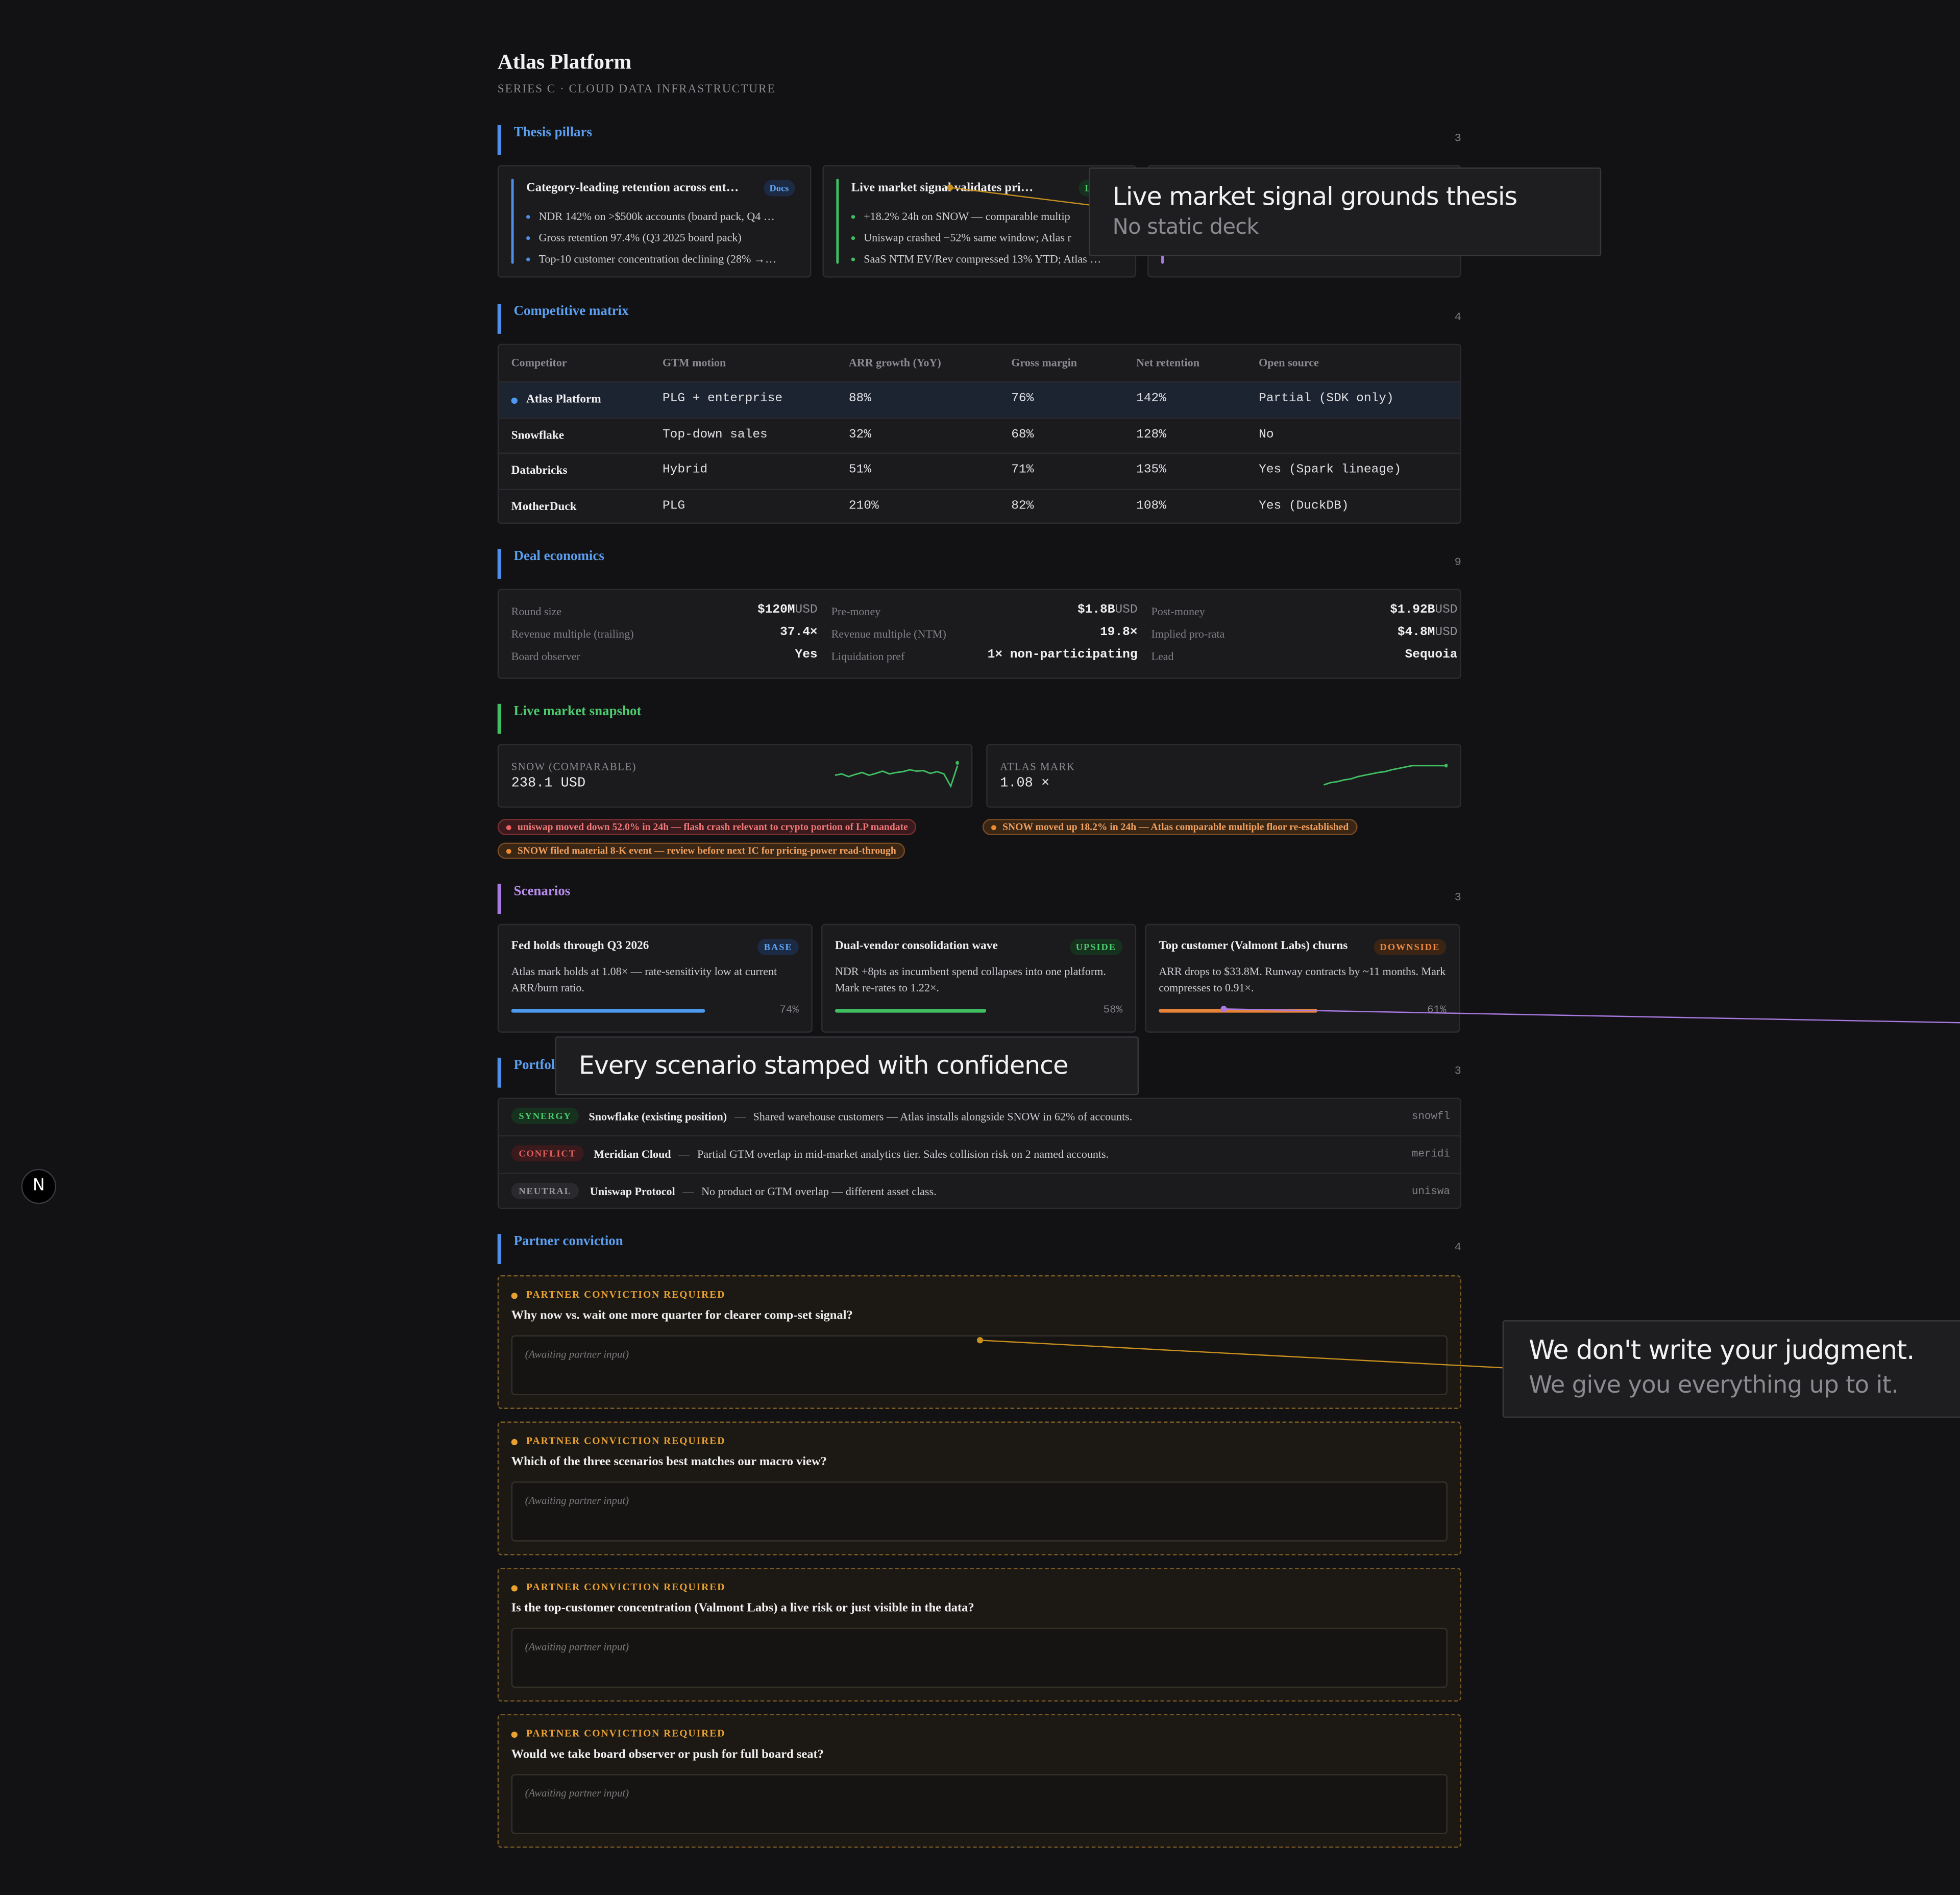 The height and width of the screenshot is (1895, 1960). What do you see at coordinates (894, 362) in the screenshot?
I see `column-header: ARR growth (YoY)` at bounding box center [894, 362].